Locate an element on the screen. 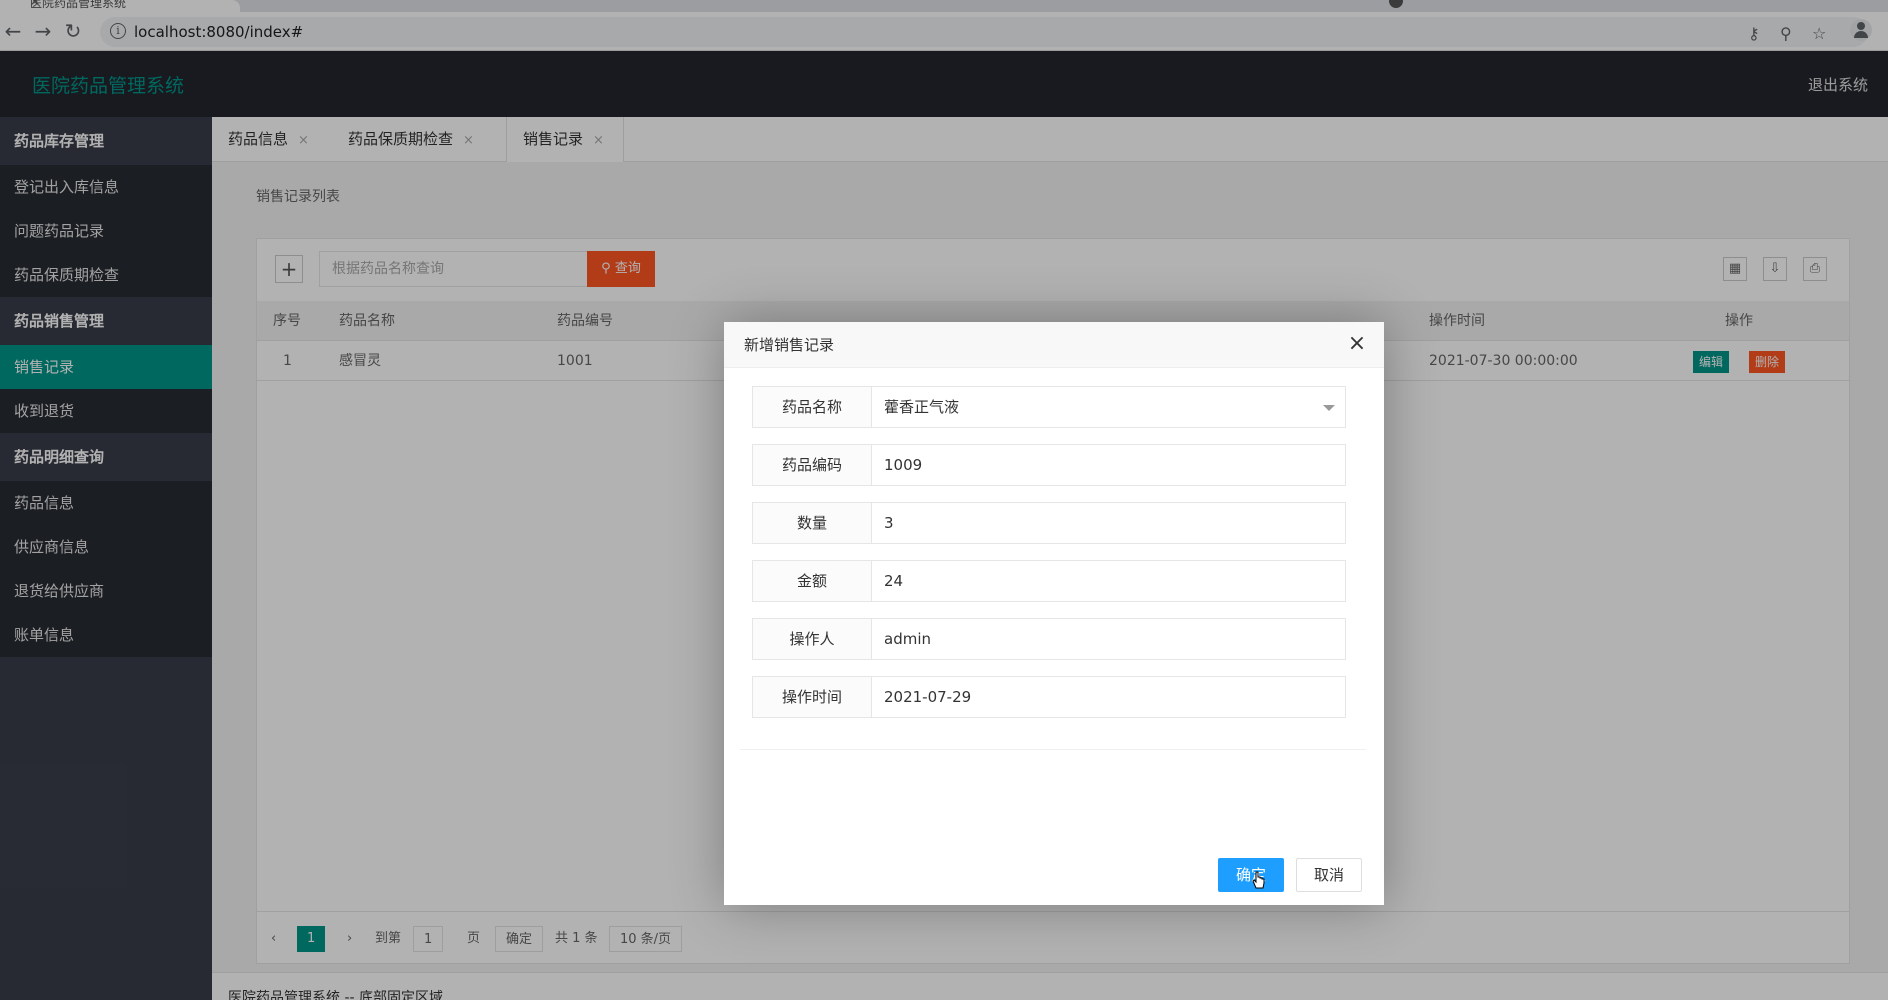 The height and width of the screenshot is (1000, 1888). search-input: 根据药品名称查询 is located at coordinates (454, 269).